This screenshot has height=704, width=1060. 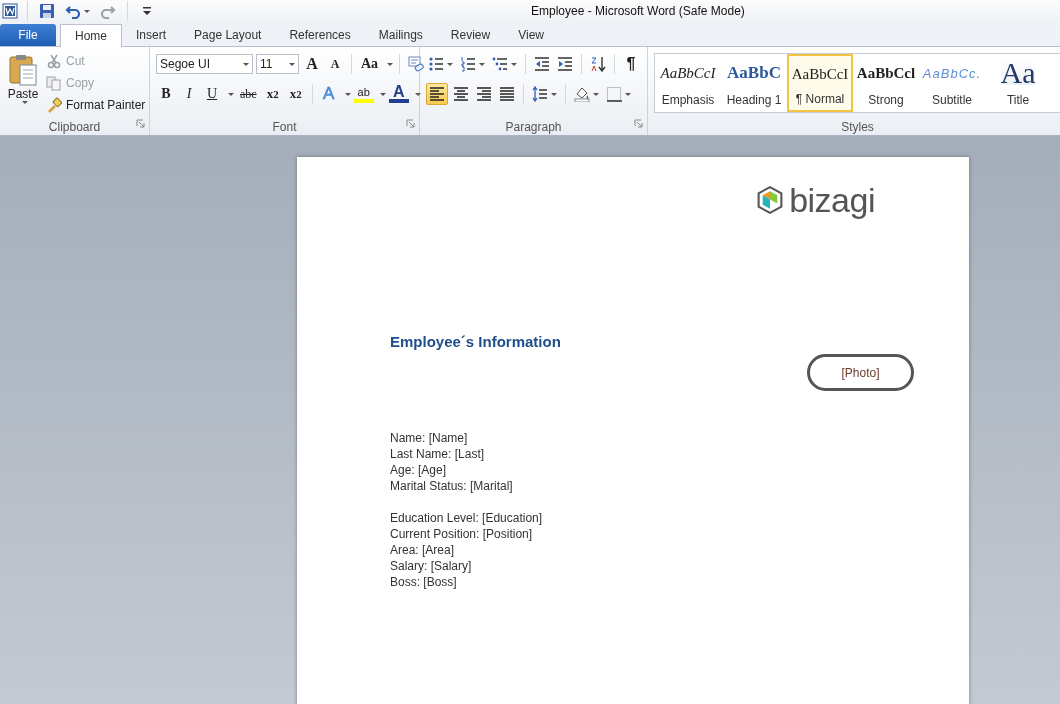 I want to click on grow-button: A, so click(x=312, y=64).